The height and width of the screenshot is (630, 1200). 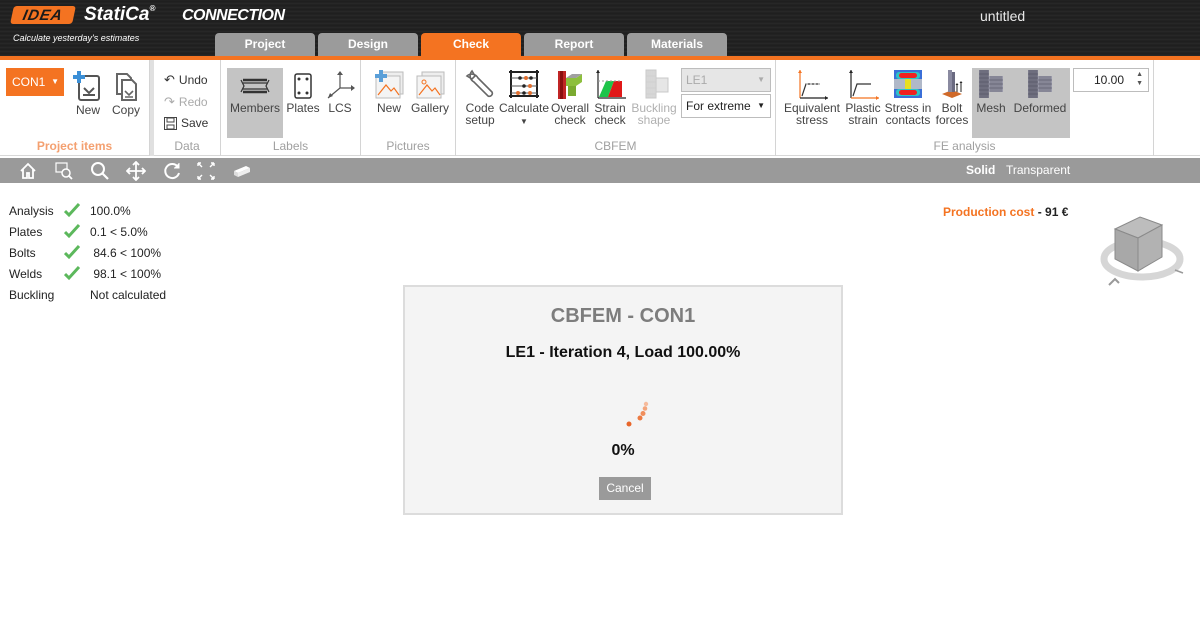 I want to click on deformed-icon, so click(x=1040, y=84).